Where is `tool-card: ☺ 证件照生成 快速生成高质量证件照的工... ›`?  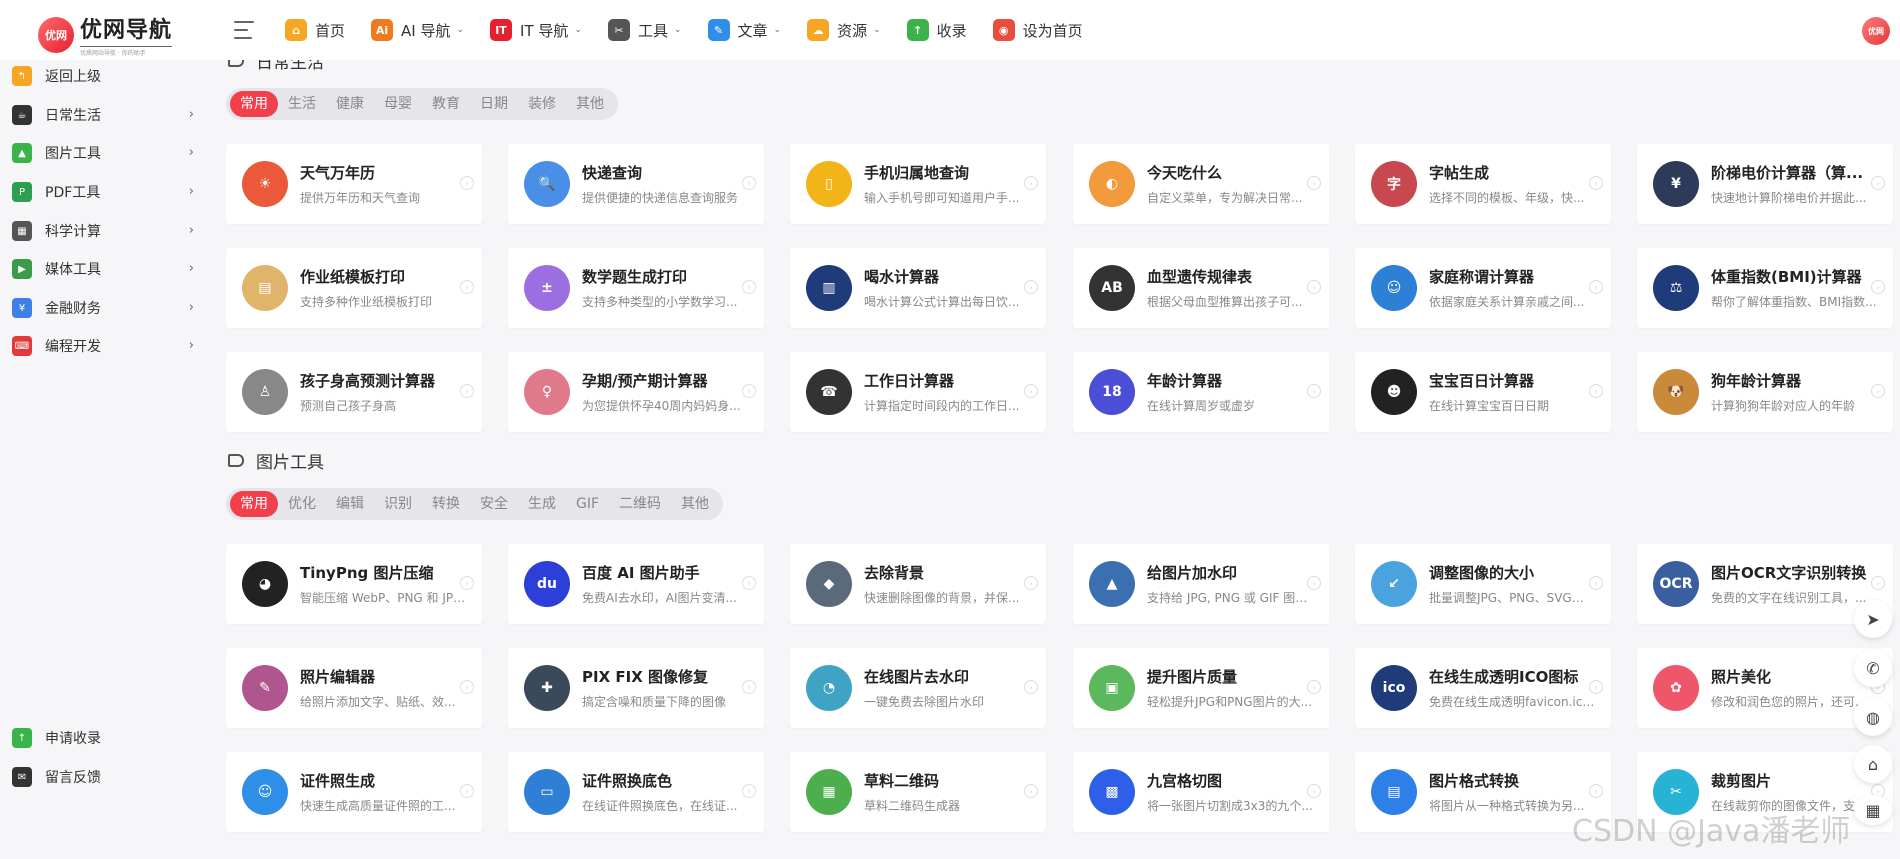 tool-card: ☺ 证件照生成 快速生成高质量证件照的工... › is located at coordinates (354, 792).